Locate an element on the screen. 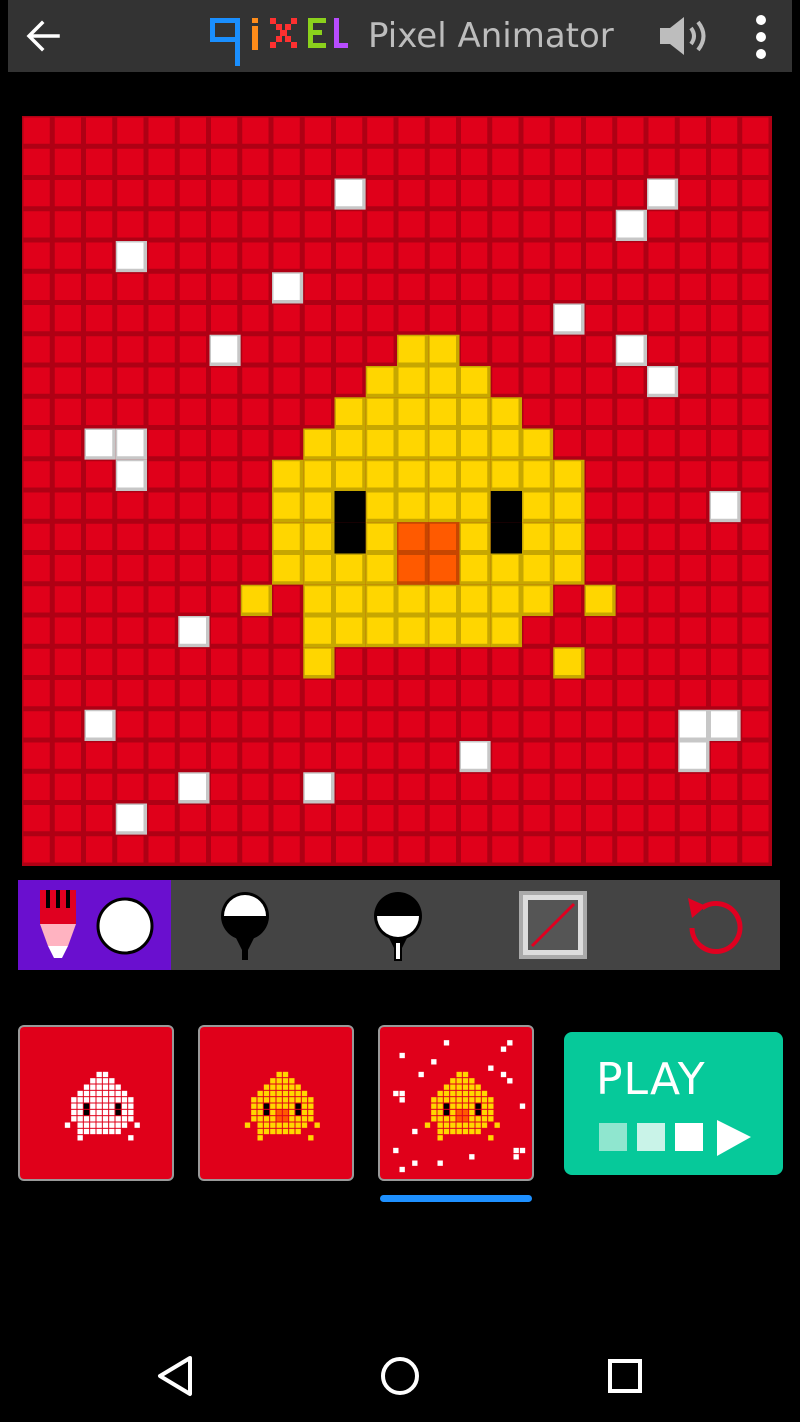 This screenshot has width=800, height=1422. clear-frame-tool is located at coordinates (553, 925).